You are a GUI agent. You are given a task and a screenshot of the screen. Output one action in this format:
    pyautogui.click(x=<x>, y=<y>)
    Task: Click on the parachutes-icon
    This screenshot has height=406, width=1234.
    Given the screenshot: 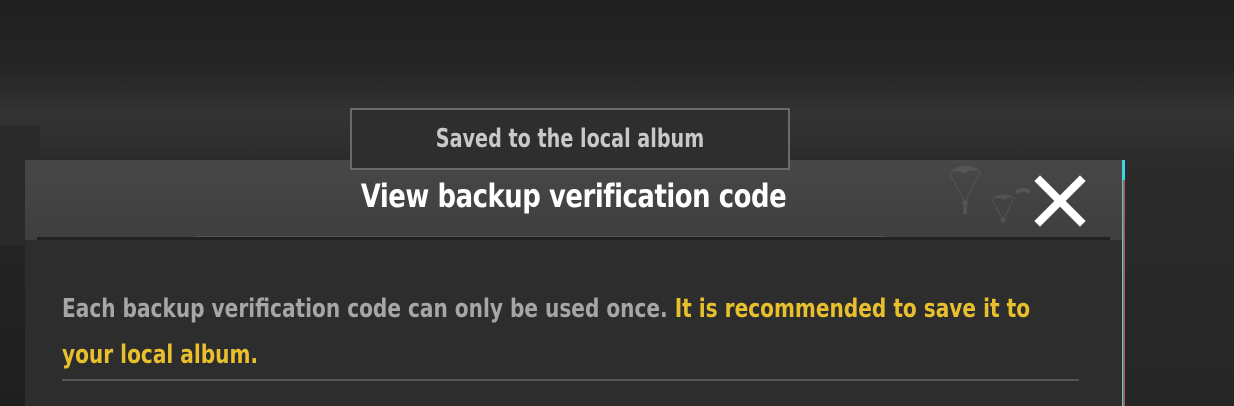 What is the action you would take?
    pyautogui.click(x=989, y=194)
    